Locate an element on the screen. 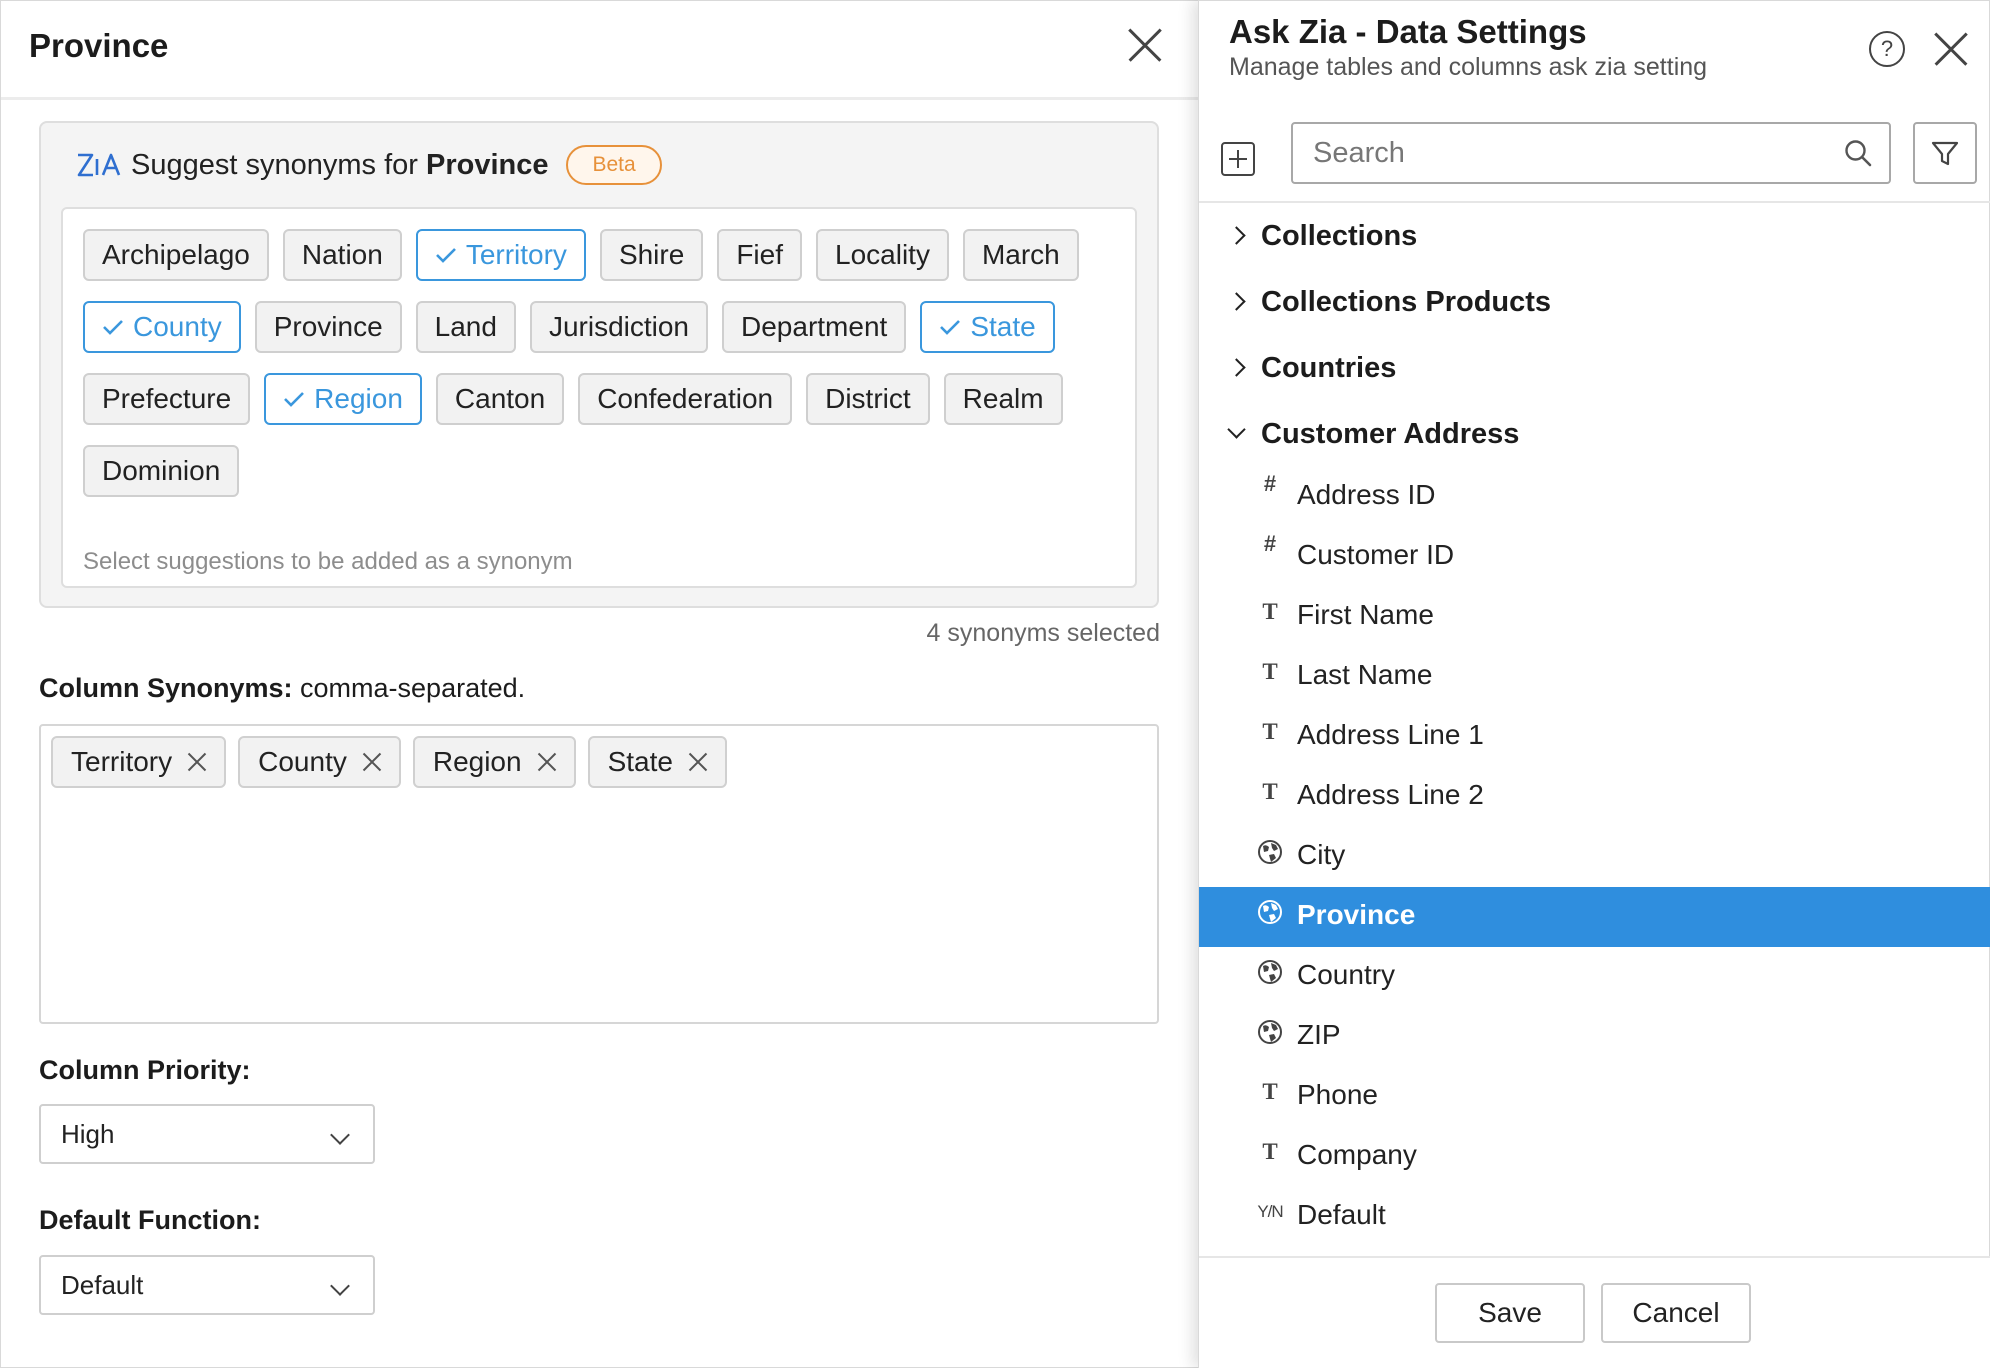 Image resolution: width=1990 pixels, height=1368 pixels. filter-button is located at coordinates (1945, 153).